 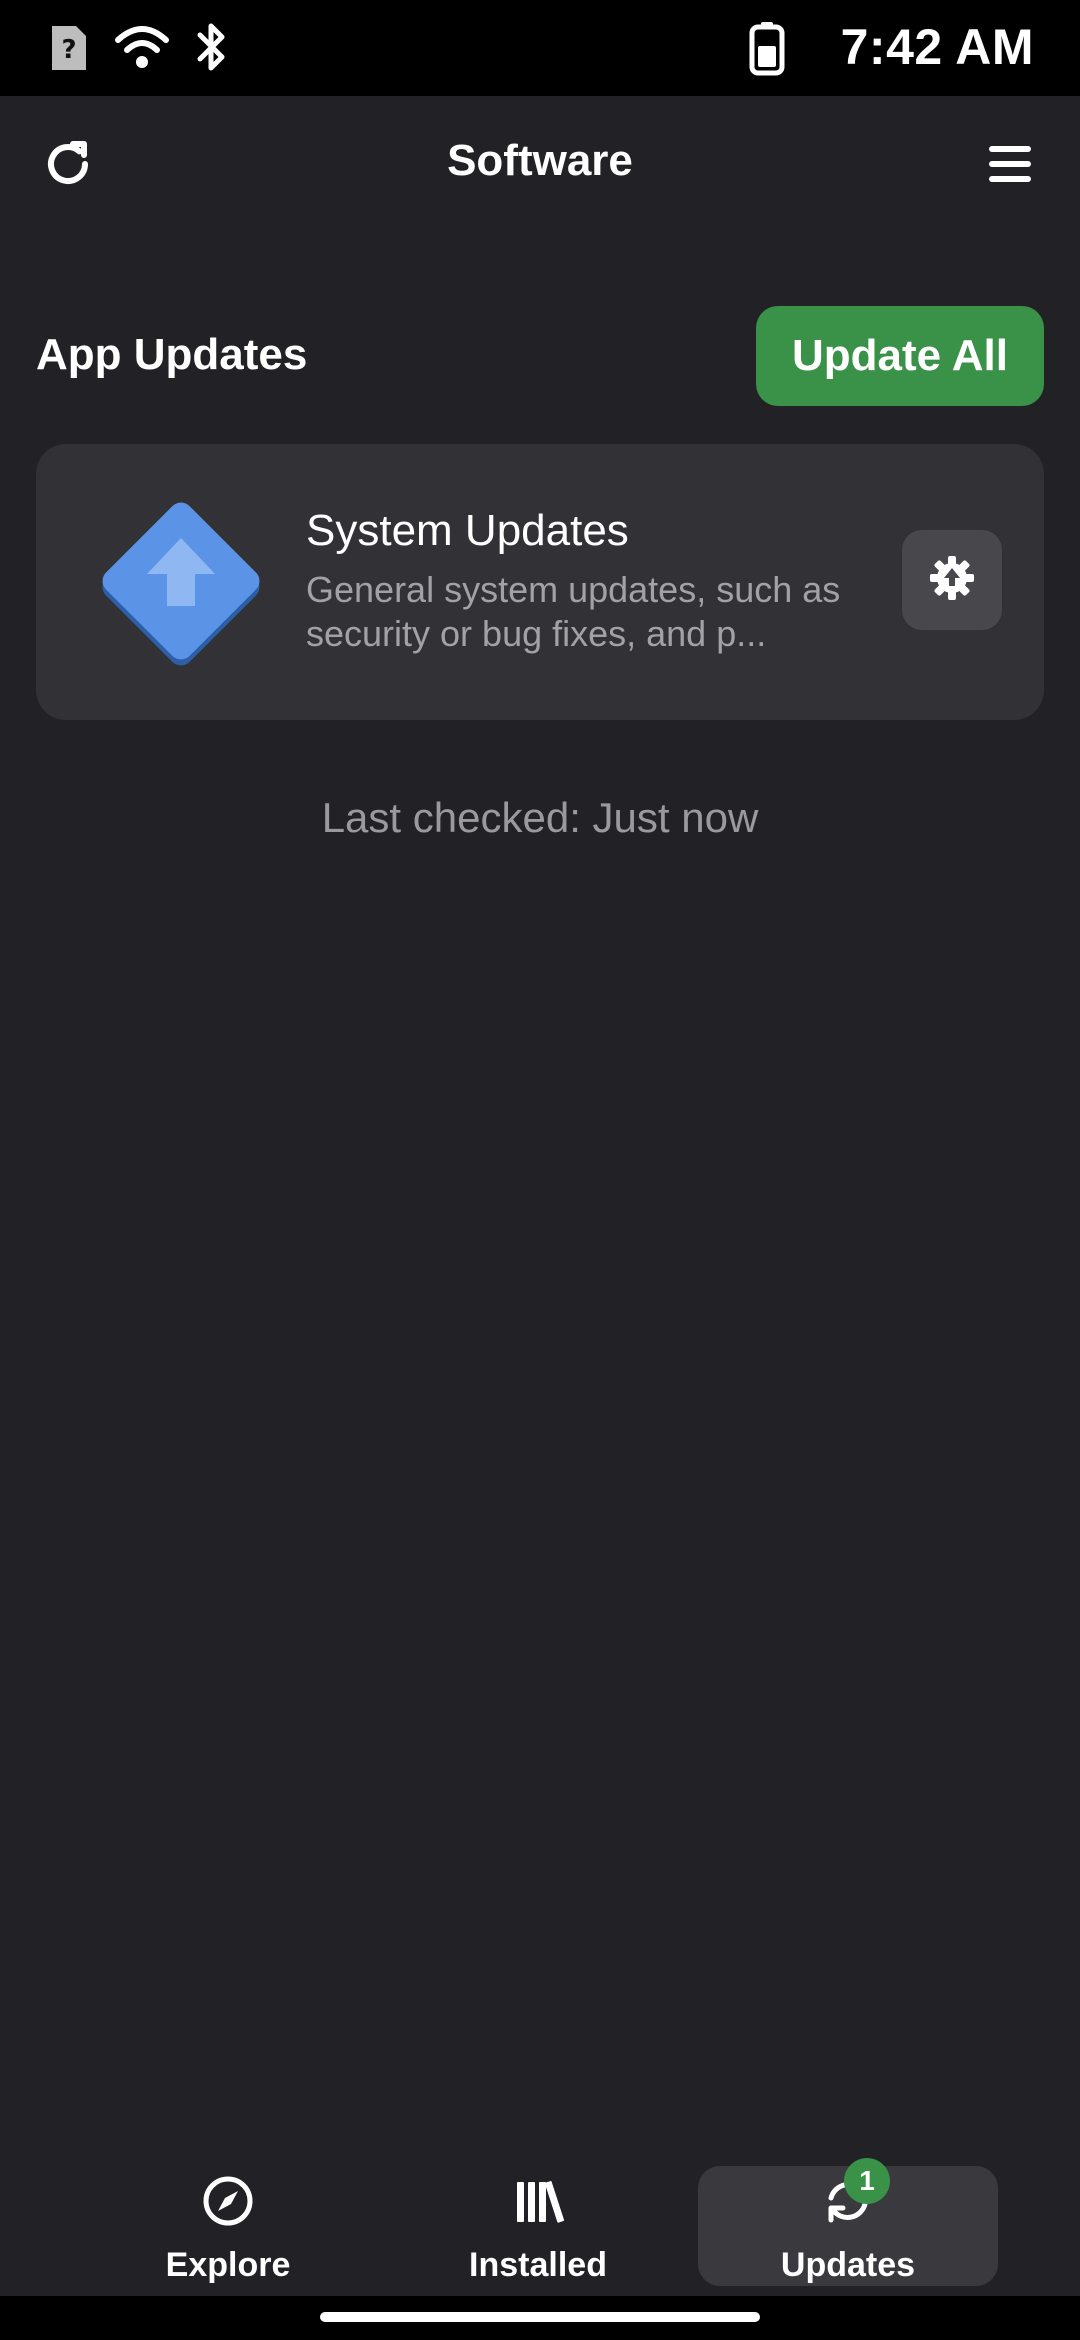 I want to click on page-title: Software, so click(x=540, y=160).